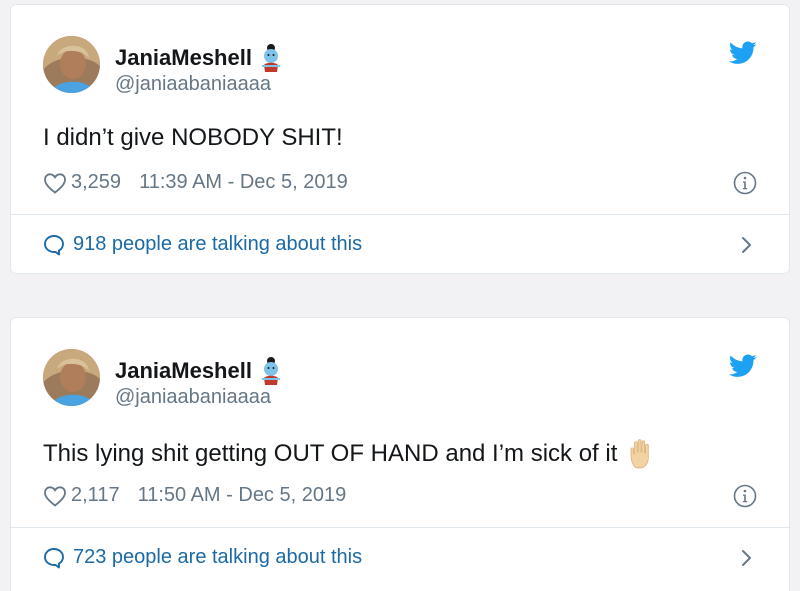 The image size is (800, 591). I want to click on tweet-meta: 2,117 11:50 AM - Dec 5, 2019, so click(194, 495).